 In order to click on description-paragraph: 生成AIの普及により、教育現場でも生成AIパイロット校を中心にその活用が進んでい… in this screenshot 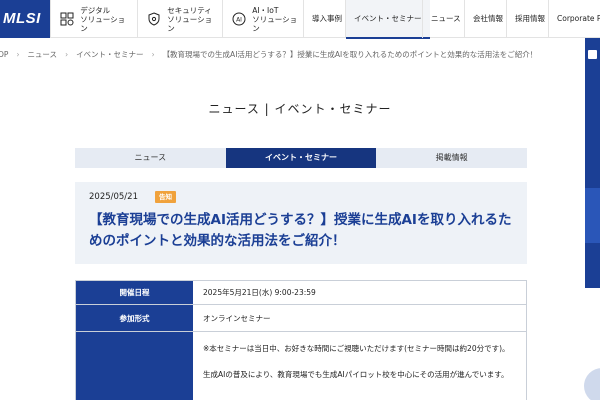, I will do `click(356, 374)`.